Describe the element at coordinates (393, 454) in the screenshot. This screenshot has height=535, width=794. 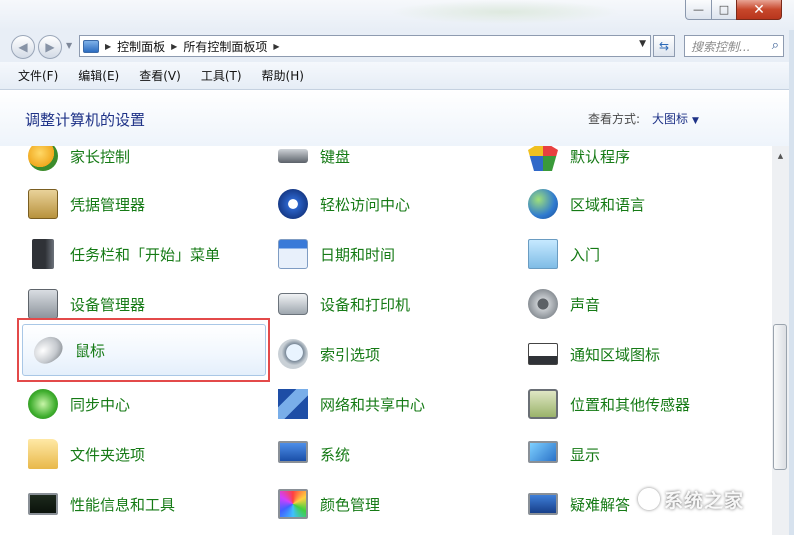
I see `control-panel-item: 系统` at that location.